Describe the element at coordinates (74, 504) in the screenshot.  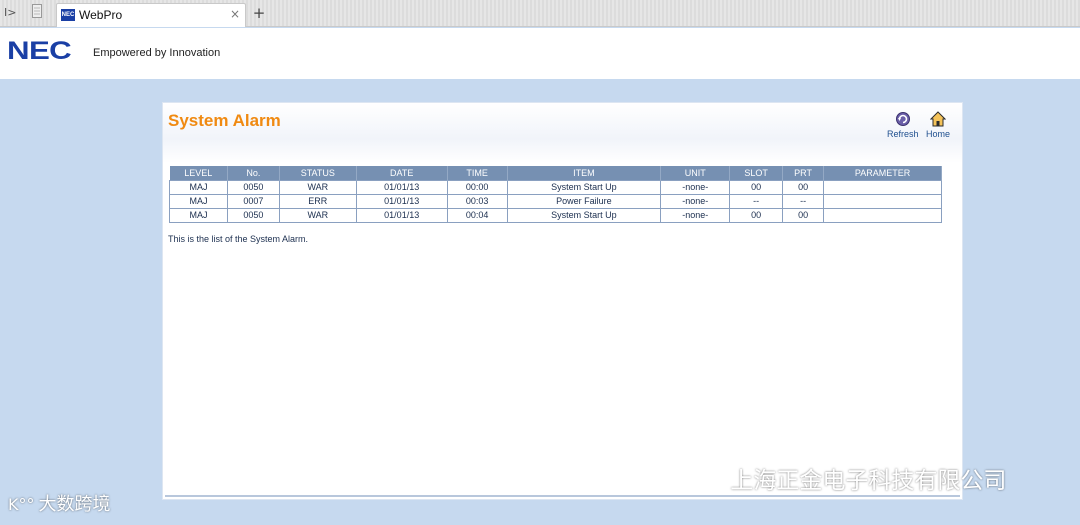
I see `watermark-left-text: 大数跨境` at that location.